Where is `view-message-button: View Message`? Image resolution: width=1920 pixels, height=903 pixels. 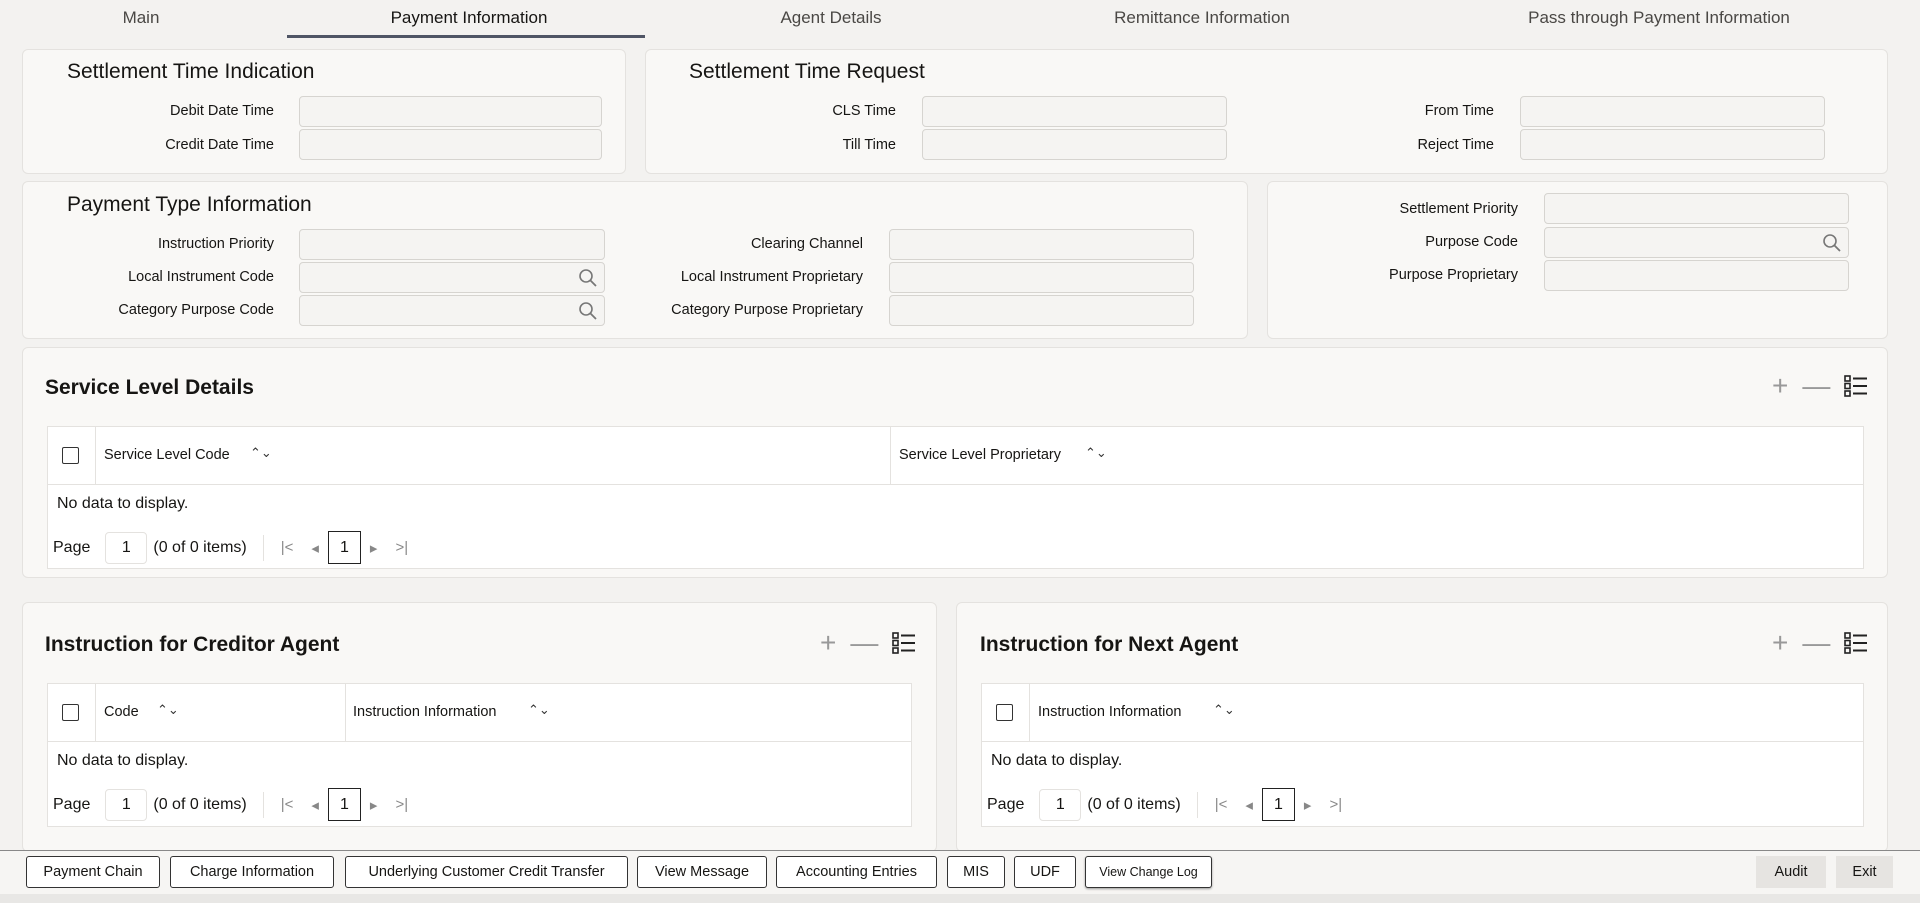 view-message-button: View Message is located at coordinates (702, 872).